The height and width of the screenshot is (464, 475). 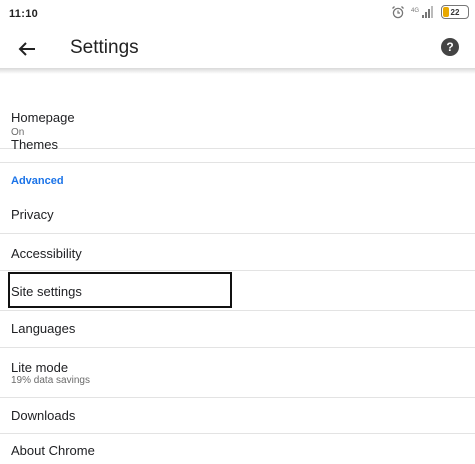 I want to click on settings-item-themes: Themes, so click(x=237, y=144).